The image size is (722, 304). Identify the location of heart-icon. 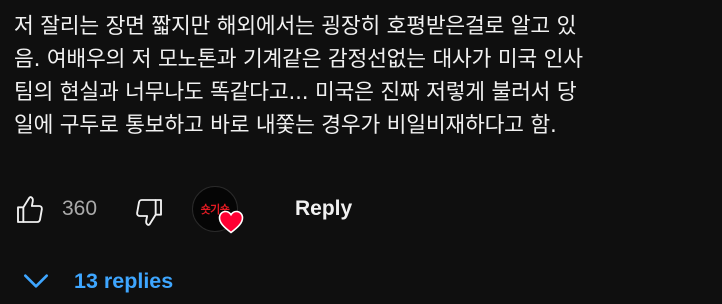
(231, 222).